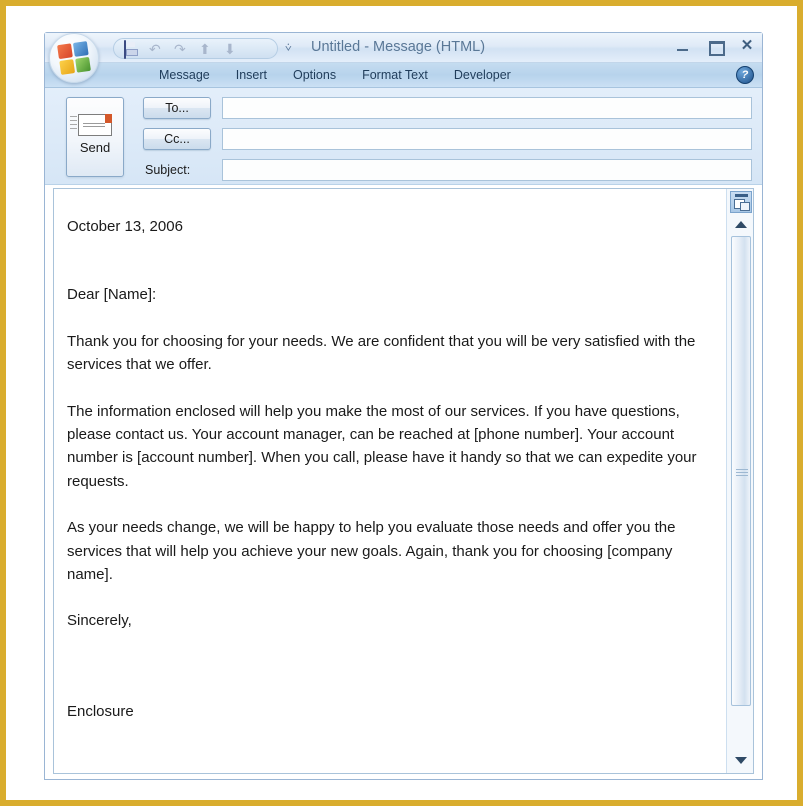 The image size is (803, 806). I want to click on select-browse-object-icon, so click(741, 202).